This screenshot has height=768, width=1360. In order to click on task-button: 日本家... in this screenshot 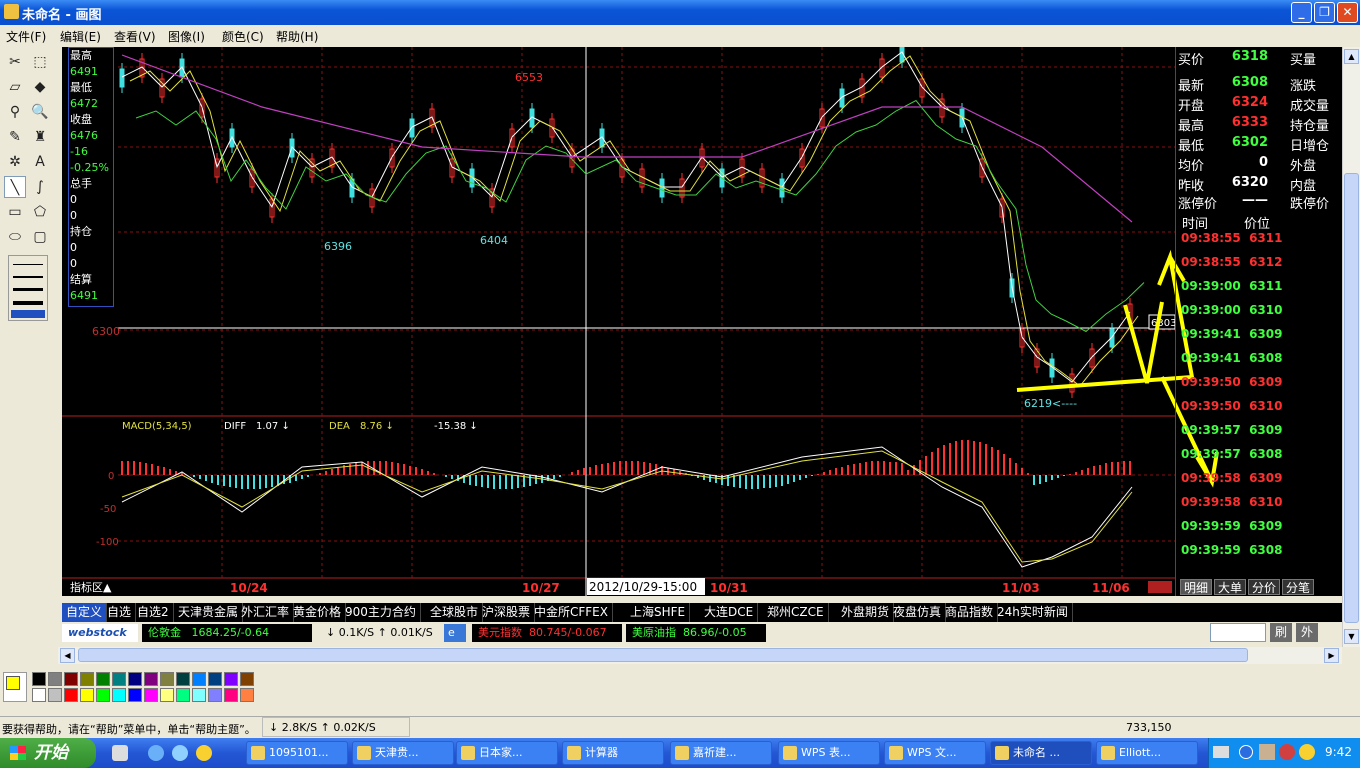, I will do `click(507, 753)`.